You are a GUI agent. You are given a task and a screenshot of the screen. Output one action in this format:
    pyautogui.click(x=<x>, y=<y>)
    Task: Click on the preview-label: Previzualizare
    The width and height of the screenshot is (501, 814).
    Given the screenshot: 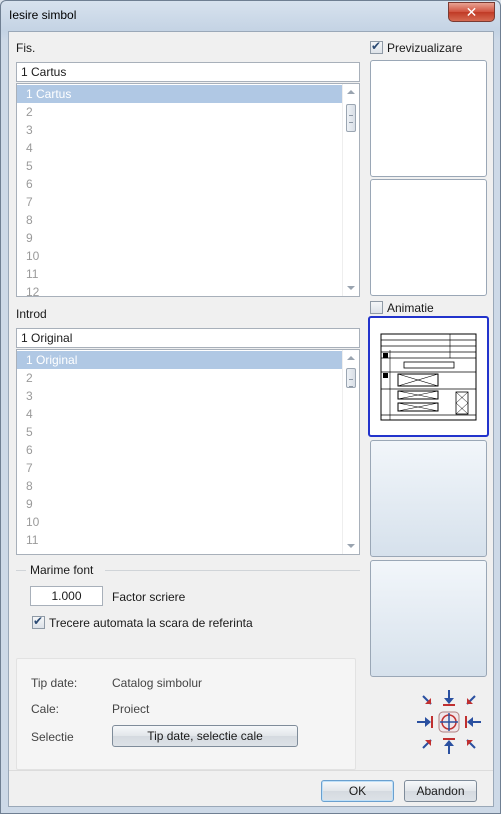 What is the action you would take?
    pyautogui.click(x=425, y=48)
    